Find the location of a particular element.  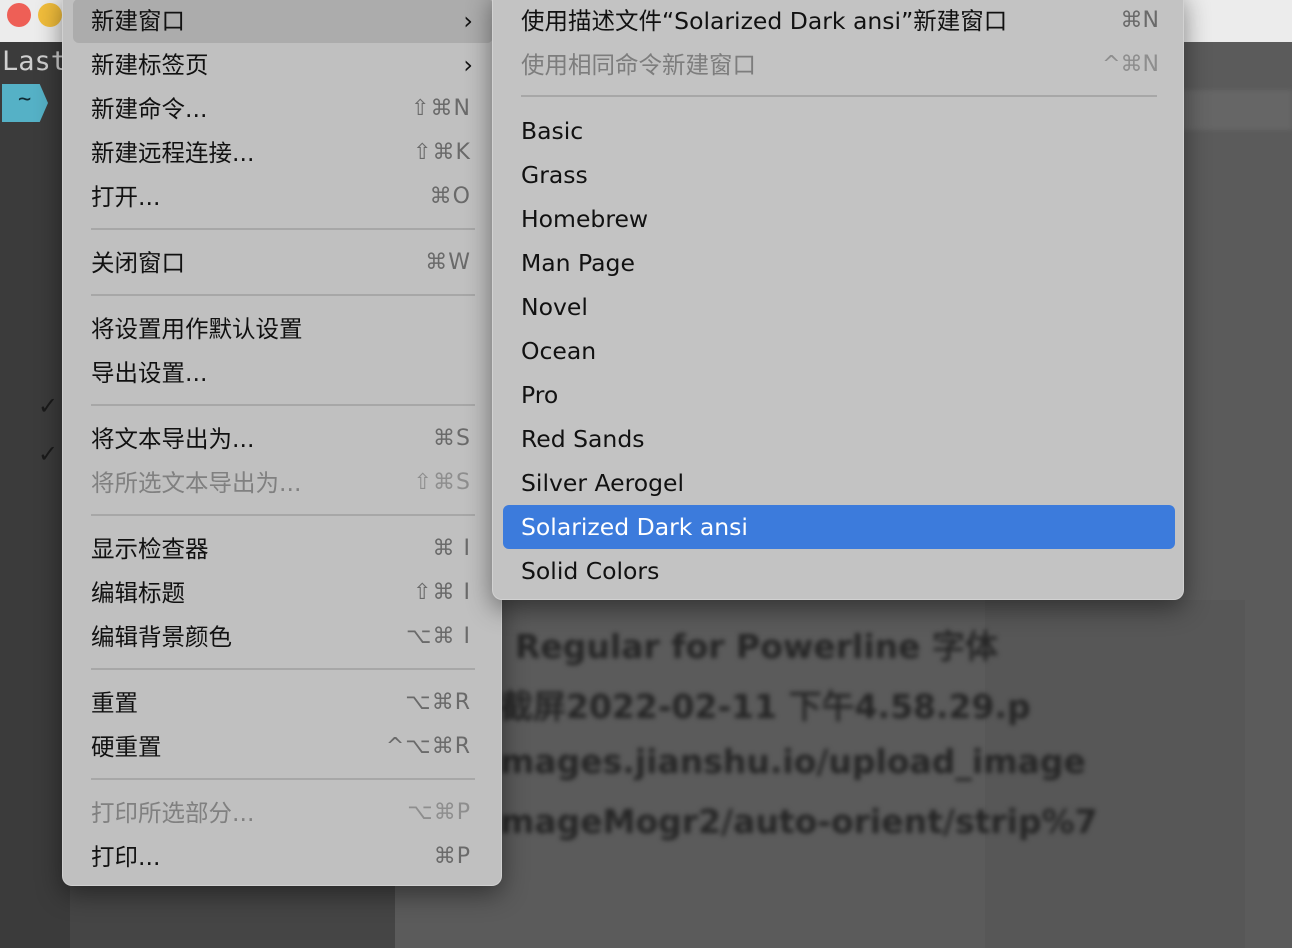

close-window-button is located at coordinates (19, 15).